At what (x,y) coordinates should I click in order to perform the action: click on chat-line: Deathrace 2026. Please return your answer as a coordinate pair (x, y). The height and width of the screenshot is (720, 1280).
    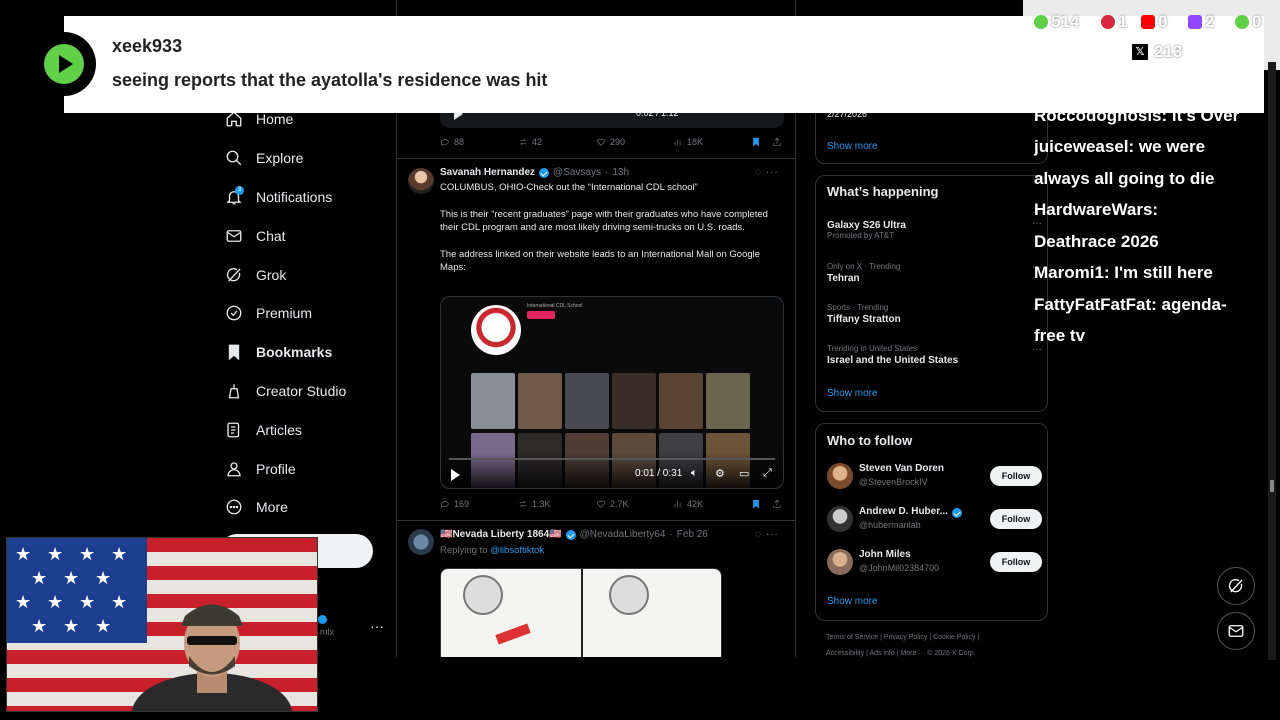
    Looking at the image, I should click on (1096, 241).